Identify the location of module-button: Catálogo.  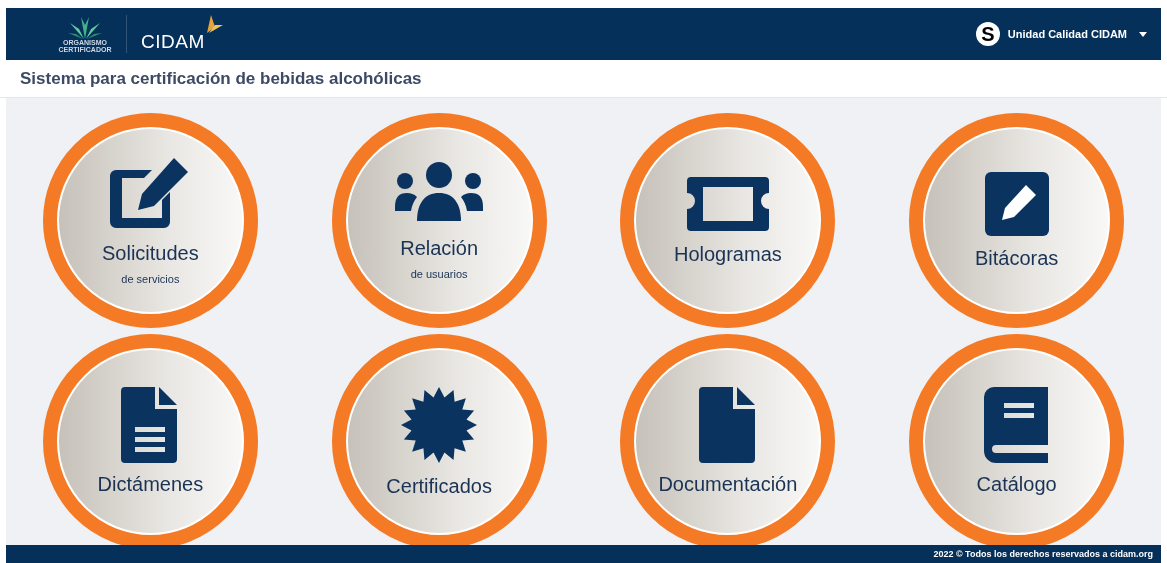
(1017, 439).